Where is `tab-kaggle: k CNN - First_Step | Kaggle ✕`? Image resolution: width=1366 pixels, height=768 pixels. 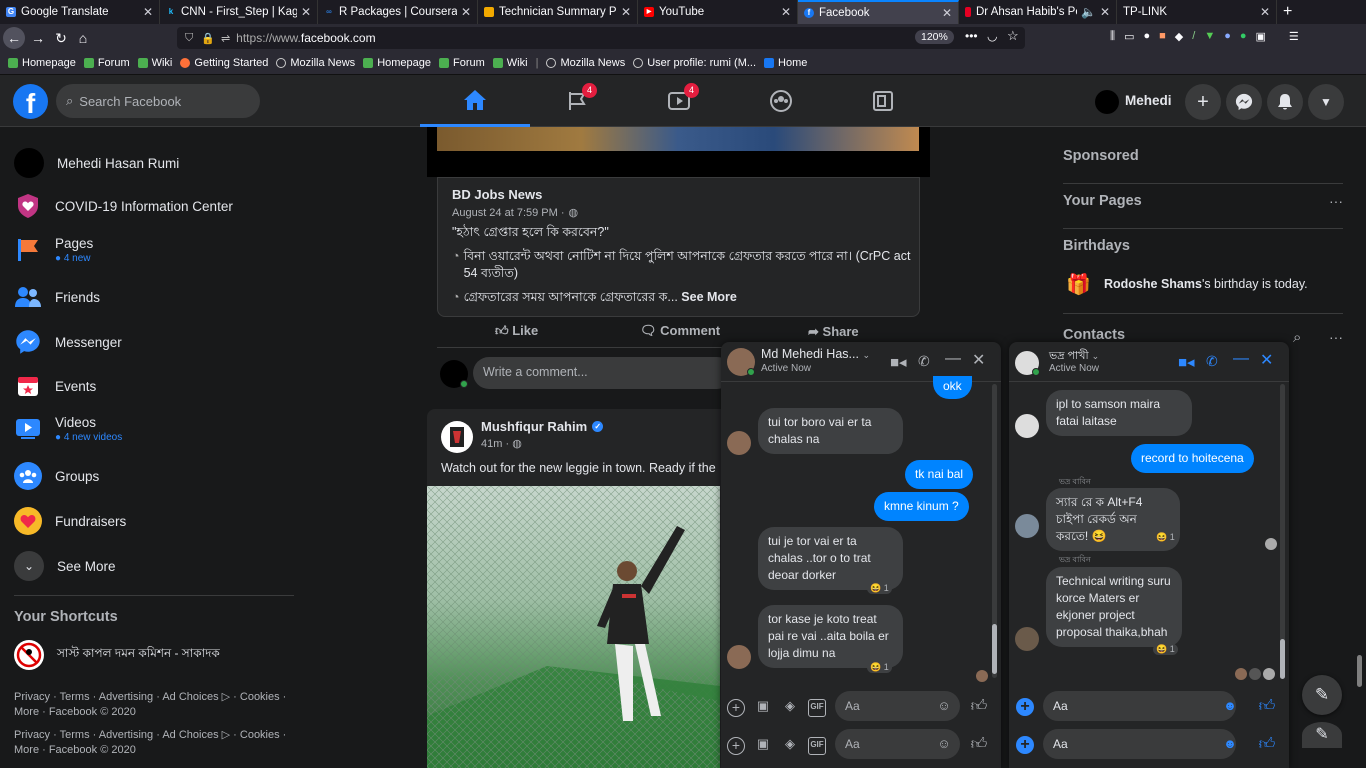
tab-kaggle: k CNN - First_Step | Kaggle ✕ is located at coordinates (239, 12).